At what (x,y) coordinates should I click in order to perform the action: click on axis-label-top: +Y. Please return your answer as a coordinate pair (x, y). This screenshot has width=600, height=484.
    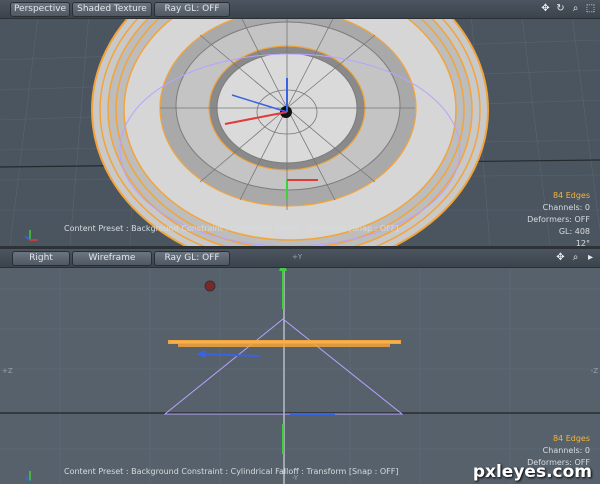
    Looking at the image, I should click on (297, 257).